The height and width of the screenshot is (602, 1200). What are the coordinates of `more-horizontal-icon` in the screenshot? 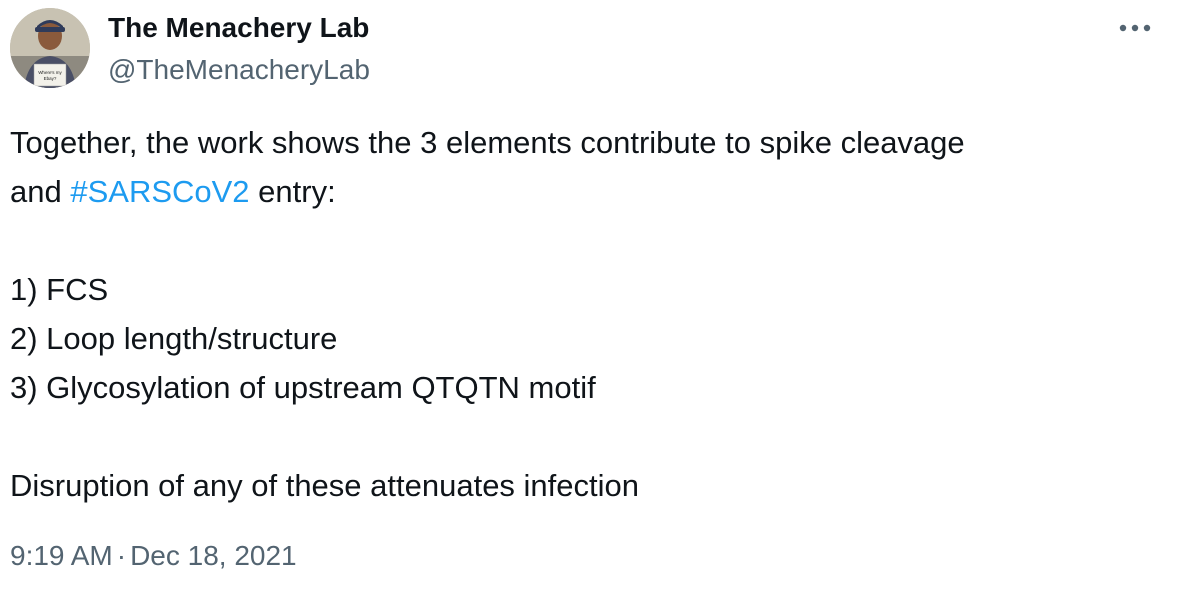 It's located at (1135, 28).